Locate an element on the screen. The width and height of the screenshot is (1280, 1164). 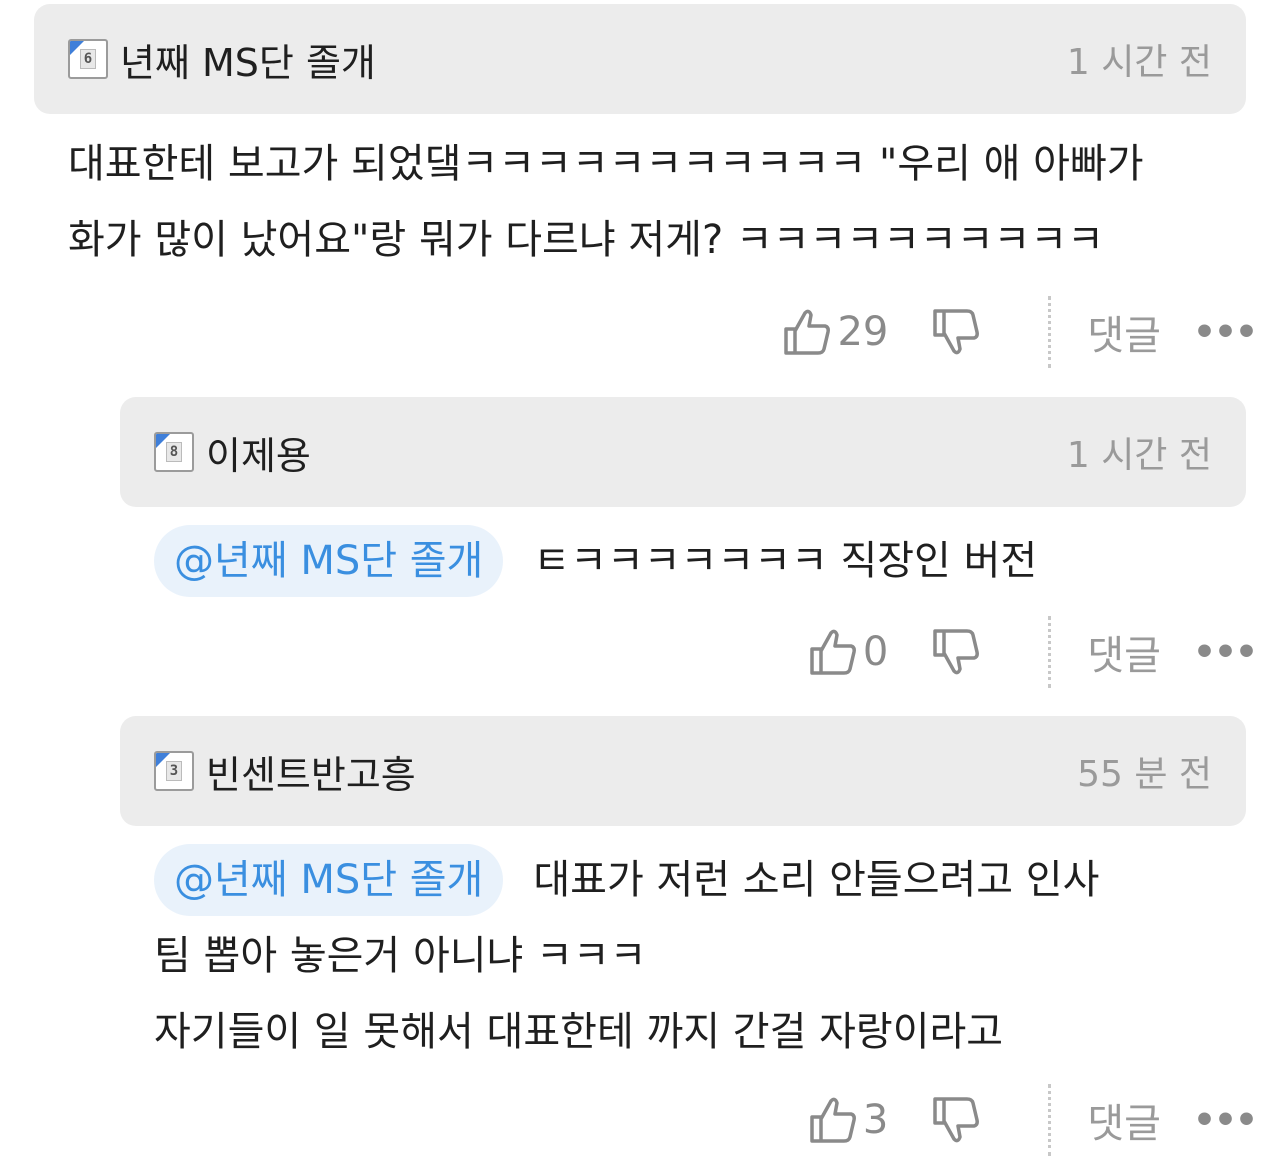
reply-header: 3 빈센트반고흥 55 분 전 is located at coordinates (683, 771).